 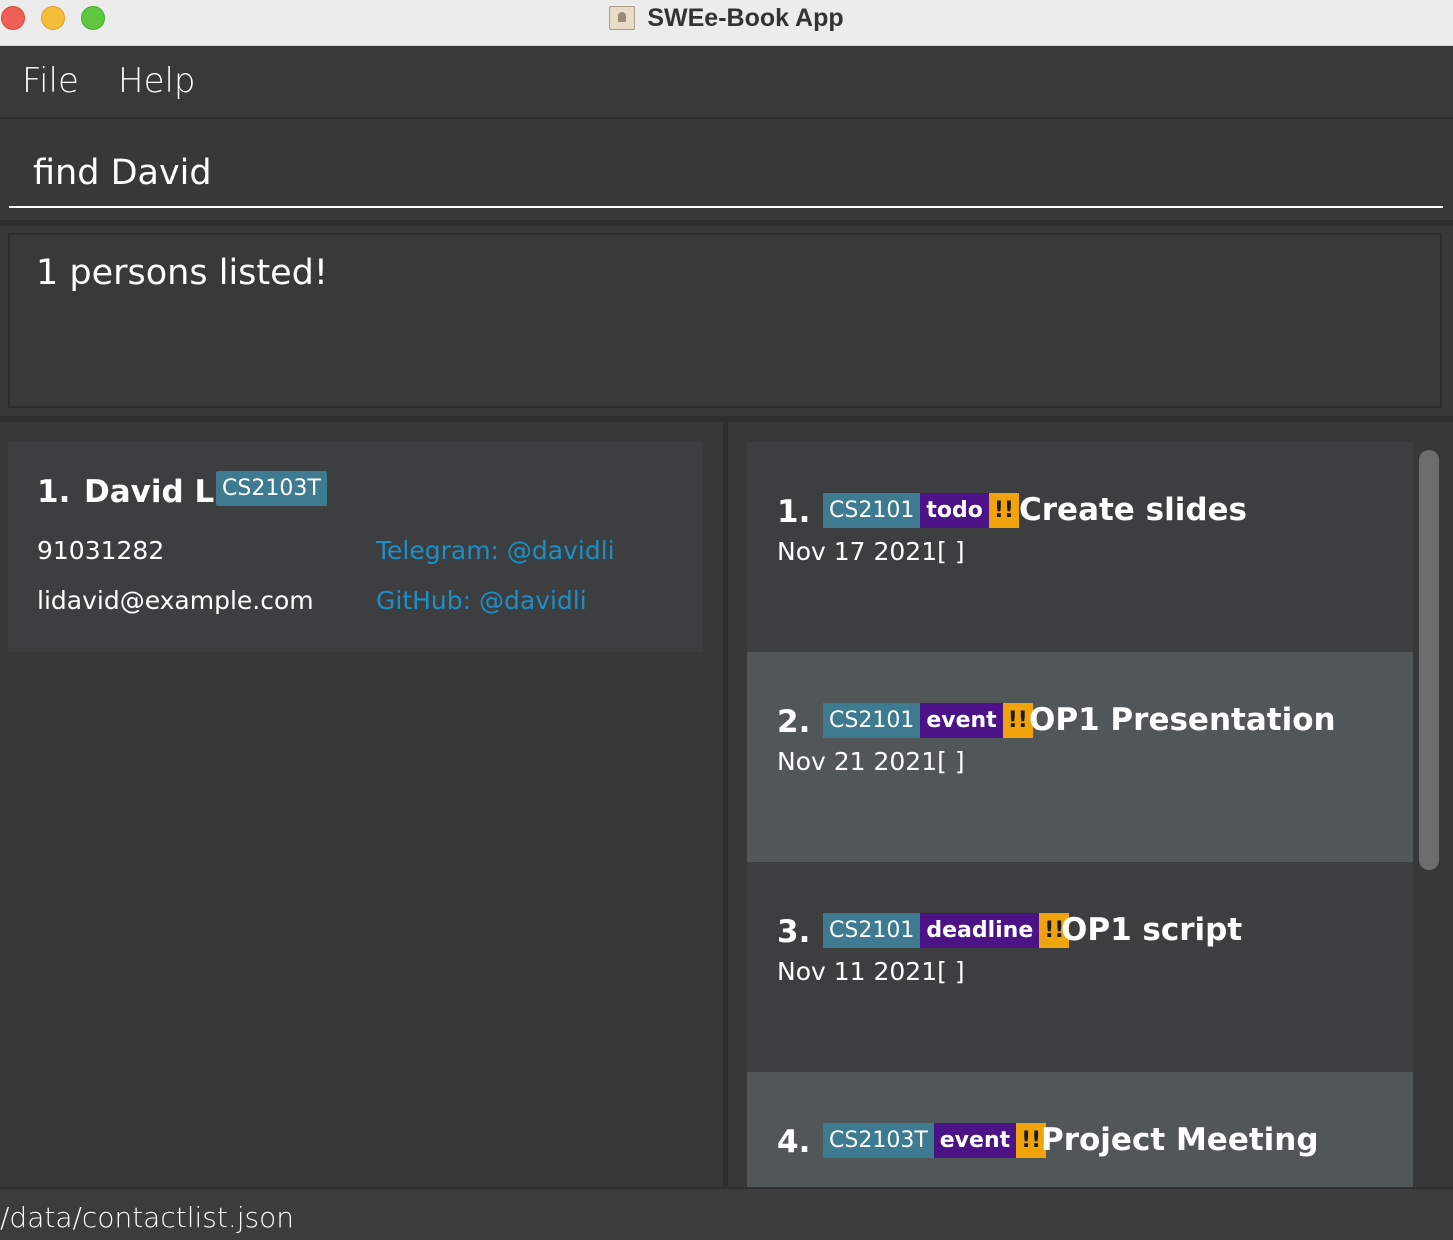 I want to click on result-message: 1 persons listed!, so click(x=182, y=273).